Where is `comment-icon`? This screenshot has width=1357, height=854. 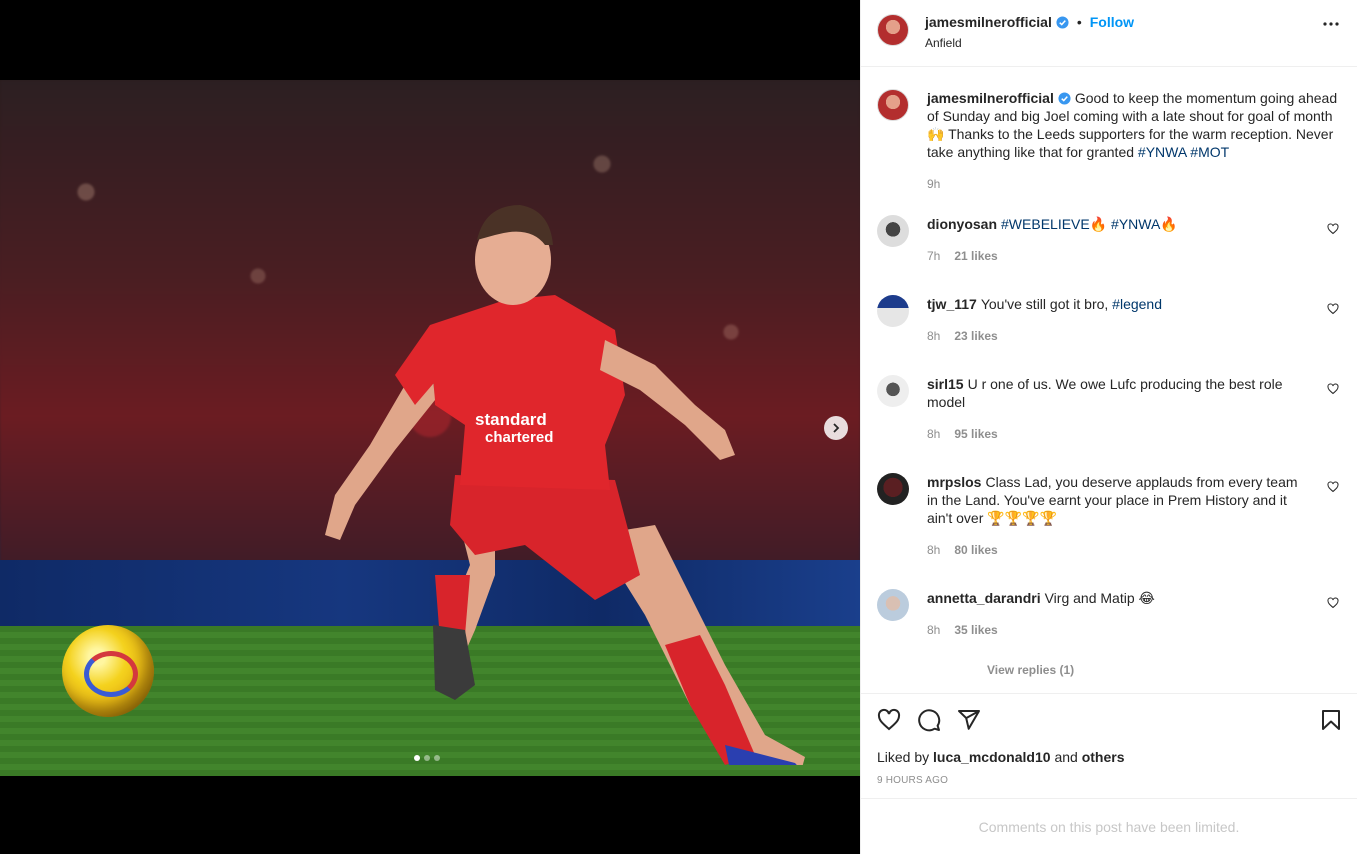 comment-icon is located at coordinates (929, 720).